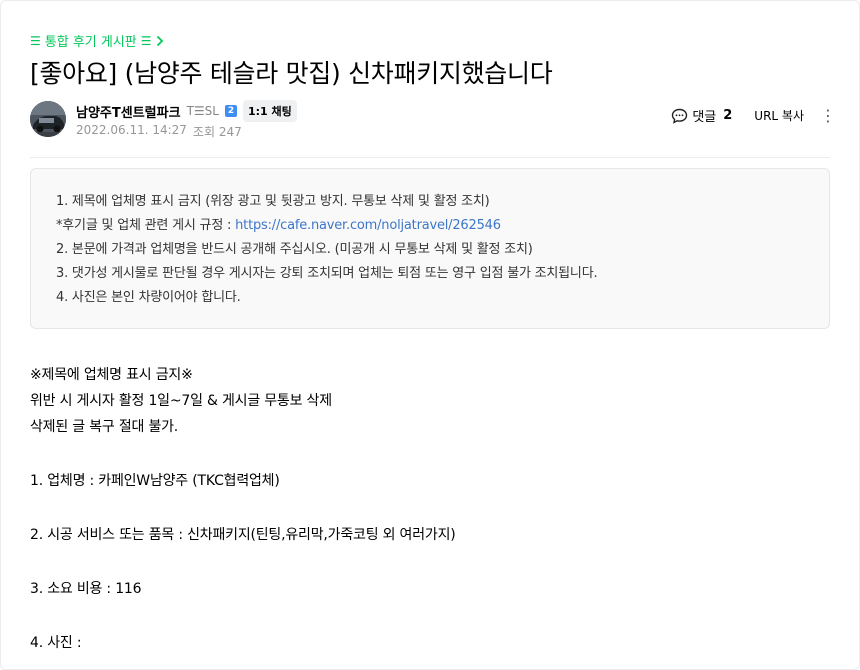 This screenshot has height=670, width=860. I want to click on more-options-icon: ⋮, so click(828, 115).